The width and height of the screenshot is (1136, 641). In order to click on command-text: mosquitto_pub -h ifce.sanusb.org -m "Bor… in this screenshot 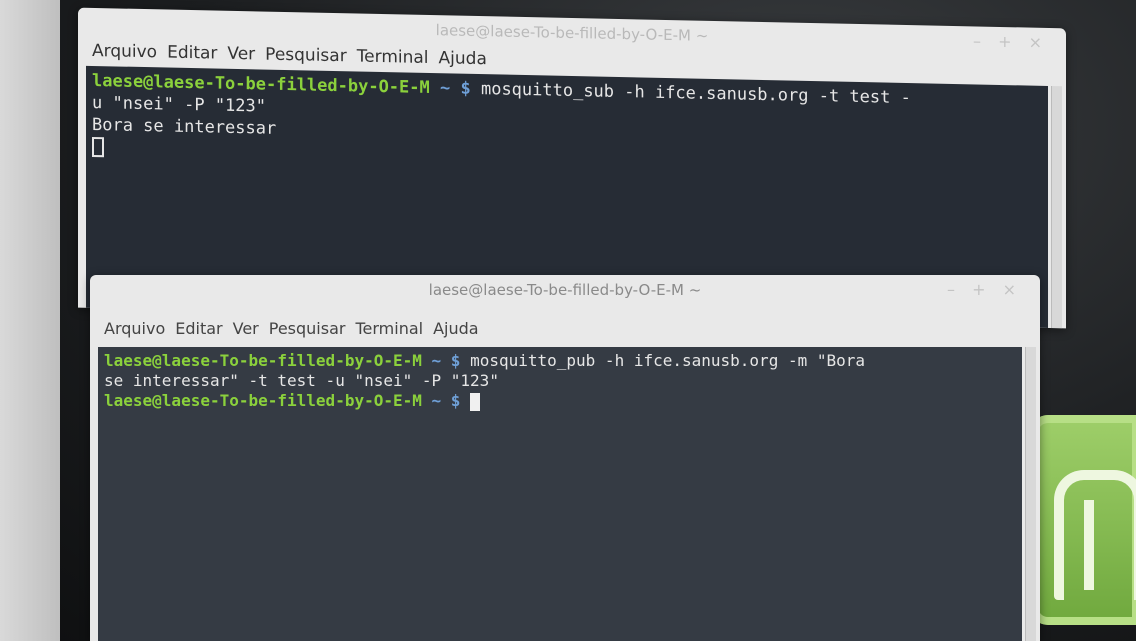, I will do `click(663, 360)`.